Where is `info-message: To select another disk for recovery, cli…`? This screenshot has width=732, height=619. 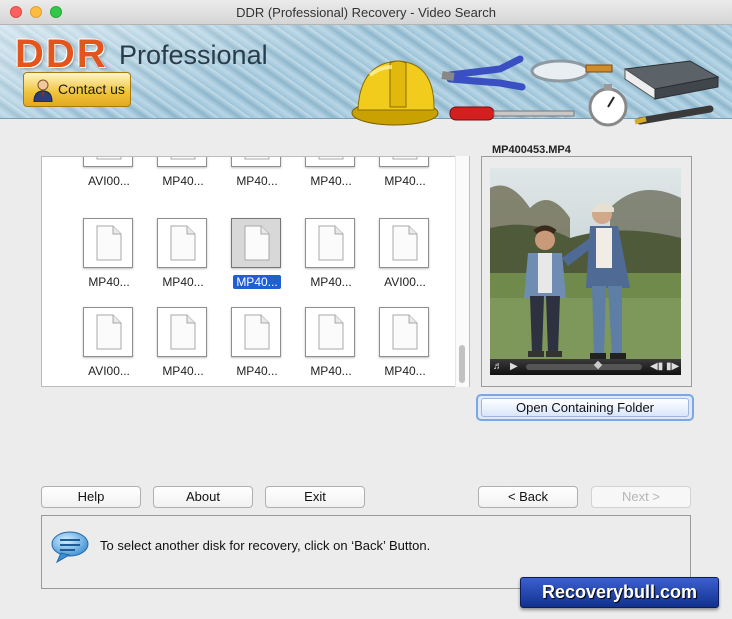
info-message: To select another disk for recovery, cli… is located at coordinates (265, 545).